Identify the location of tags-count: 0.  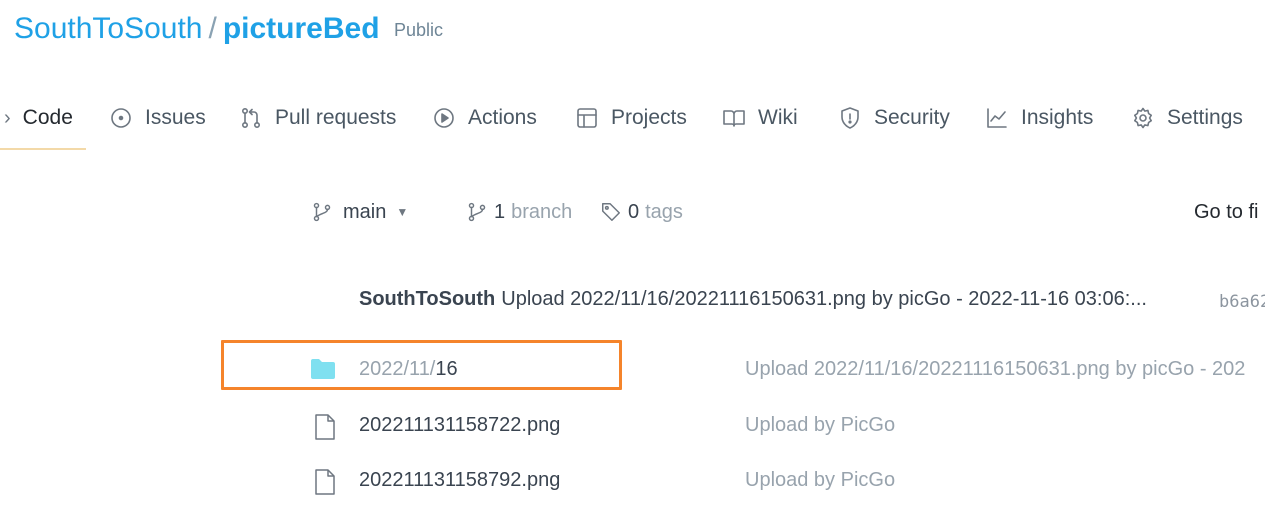
(634, 211).